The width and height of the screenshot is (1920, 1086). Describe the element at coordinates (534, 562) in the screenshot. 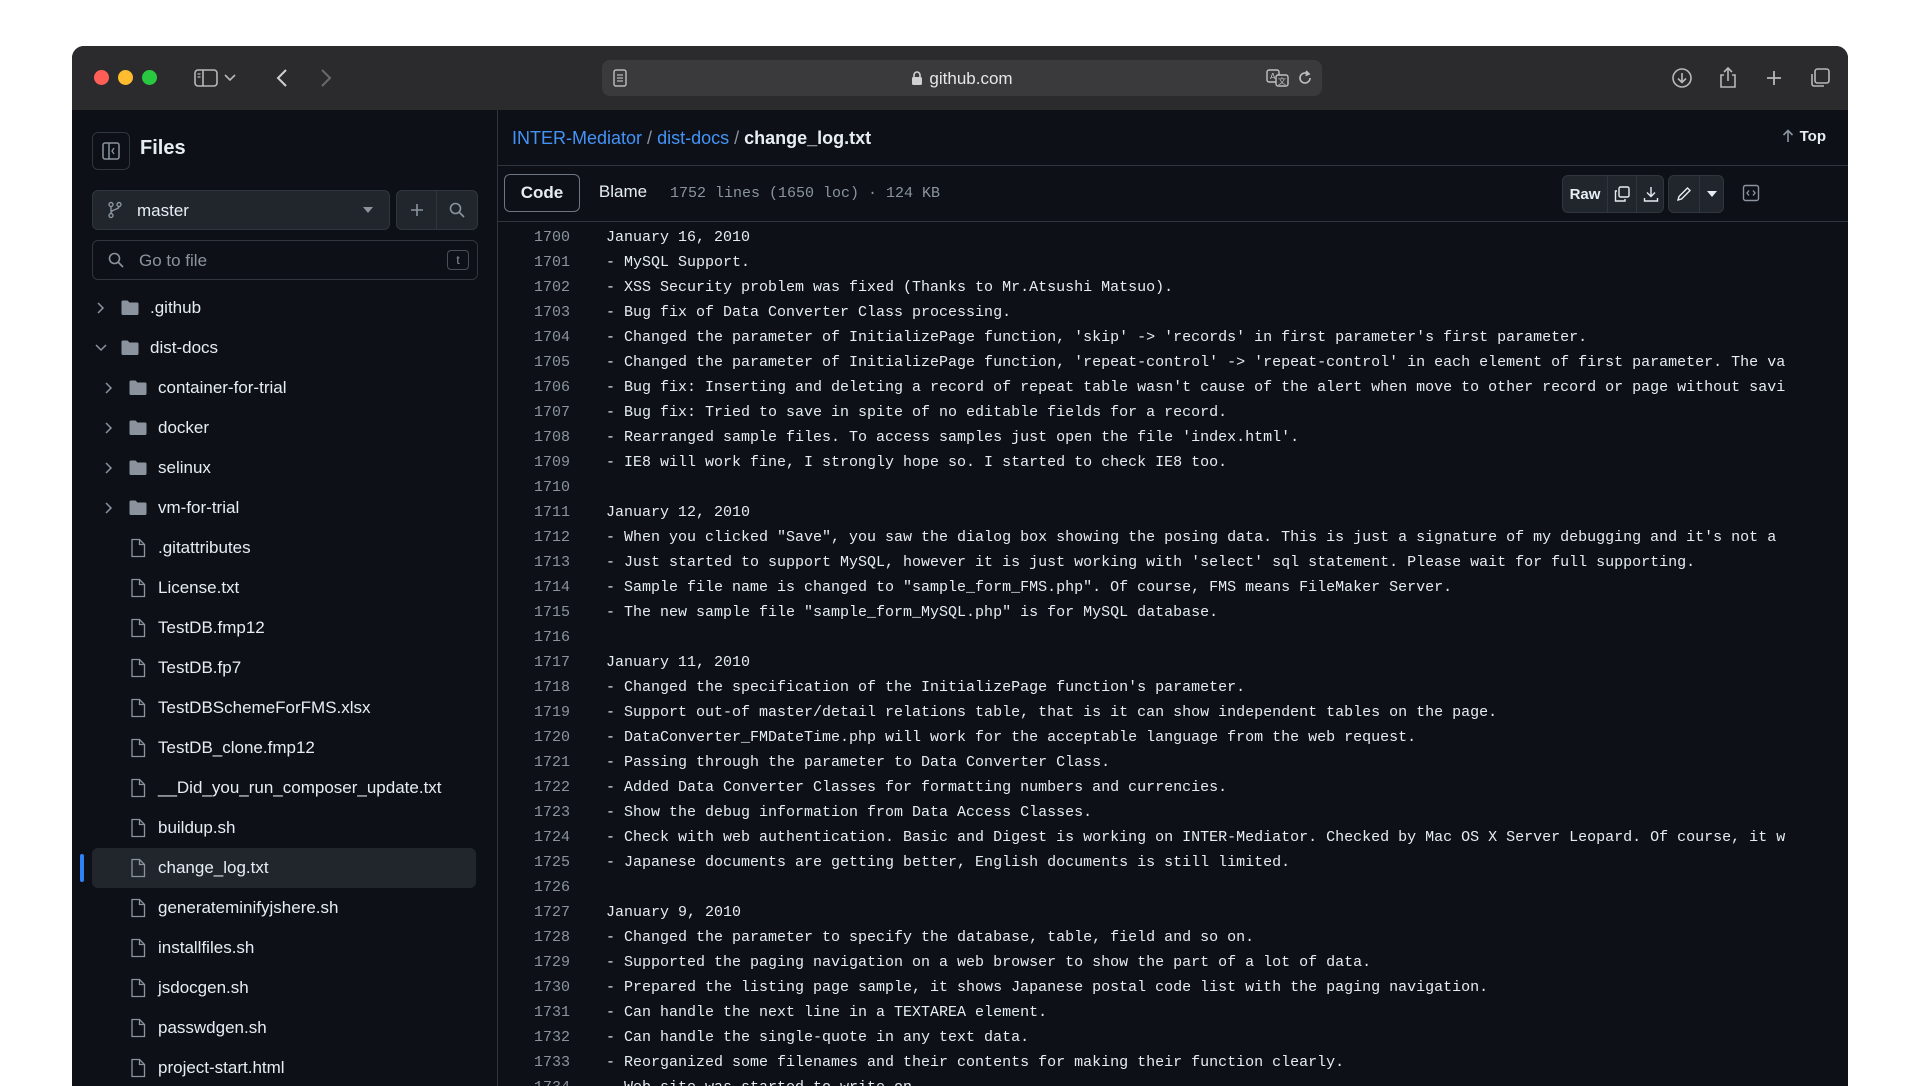

I see `line-number: 1713` at that location.